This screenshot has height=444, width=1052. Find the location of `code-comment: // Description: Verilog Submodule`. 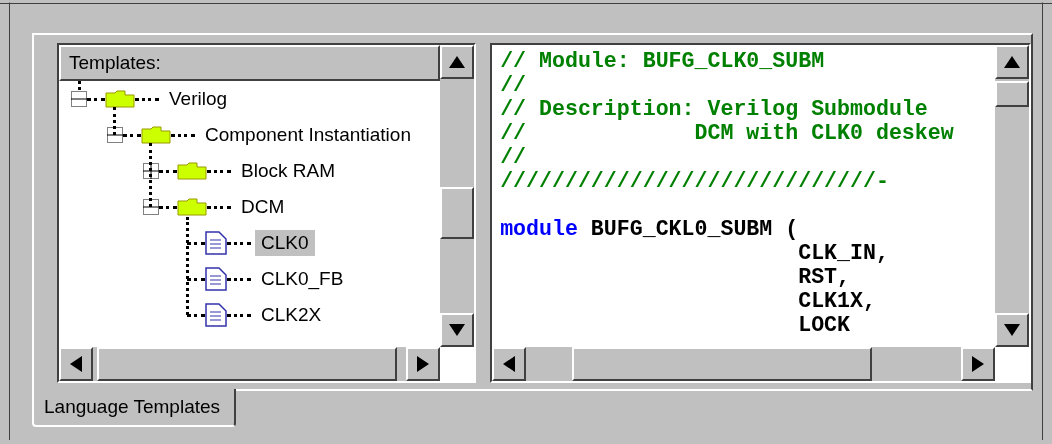

code-comment: // Description: Verilog Submodule is located at coordinates (714, 109).